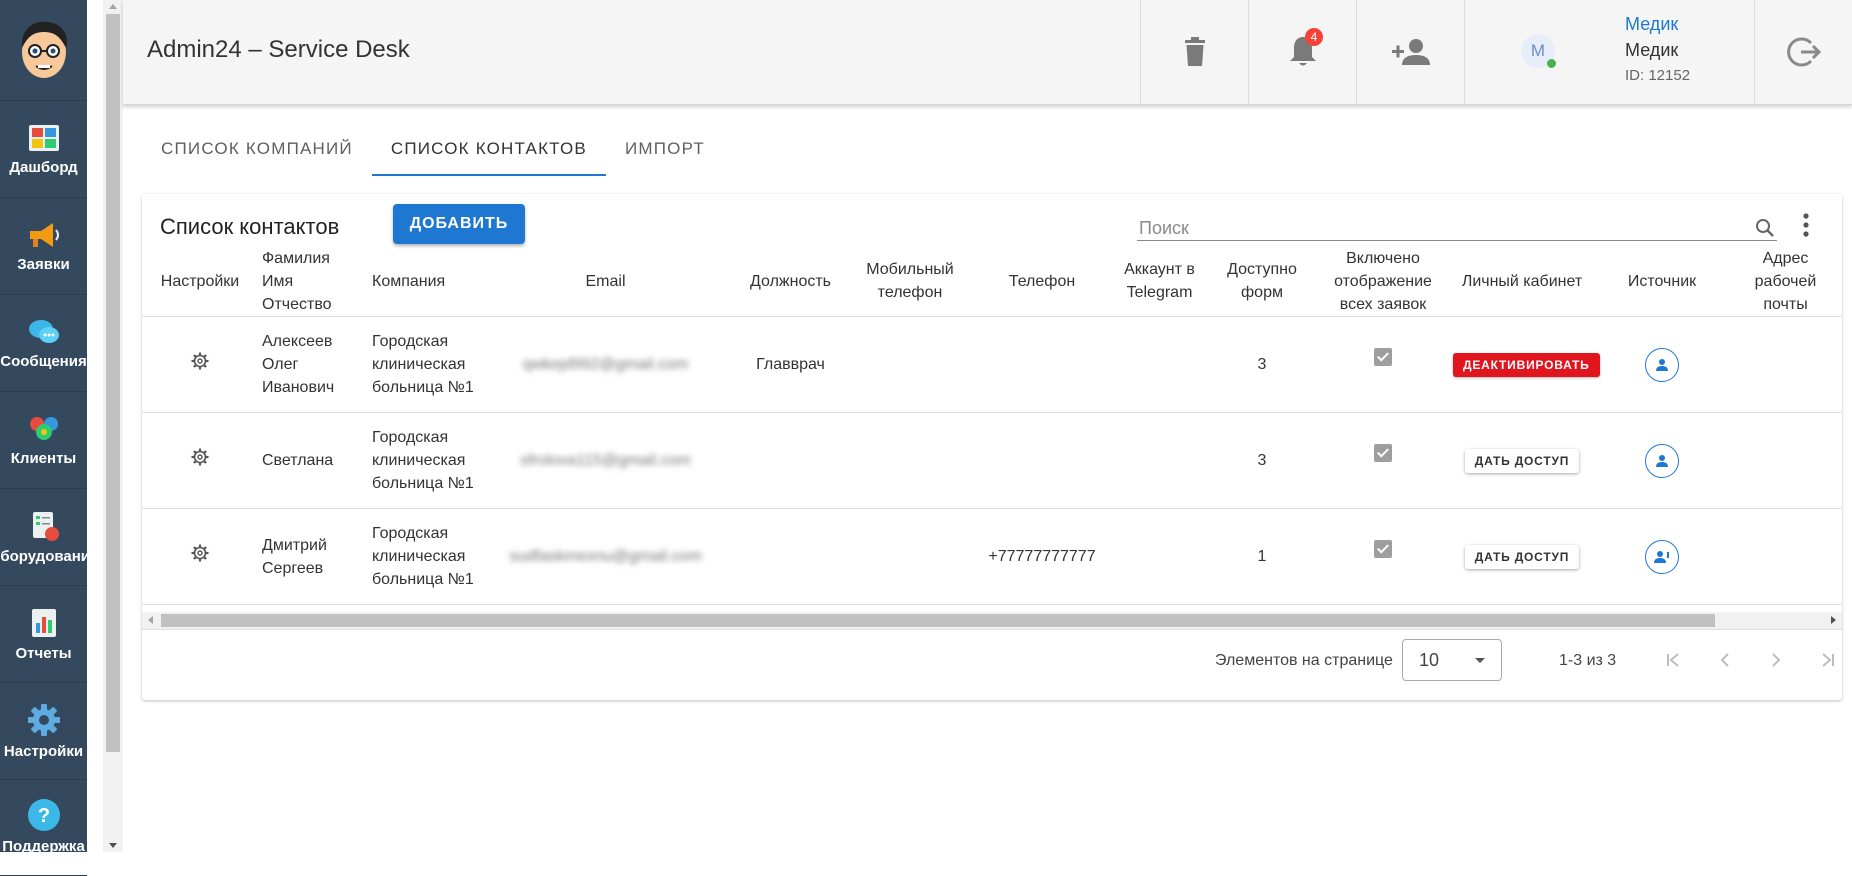 Image resolution: width=1852 pixels, height=876 pixels. I want to click on chevron-left-icon, so click(1724, 660).